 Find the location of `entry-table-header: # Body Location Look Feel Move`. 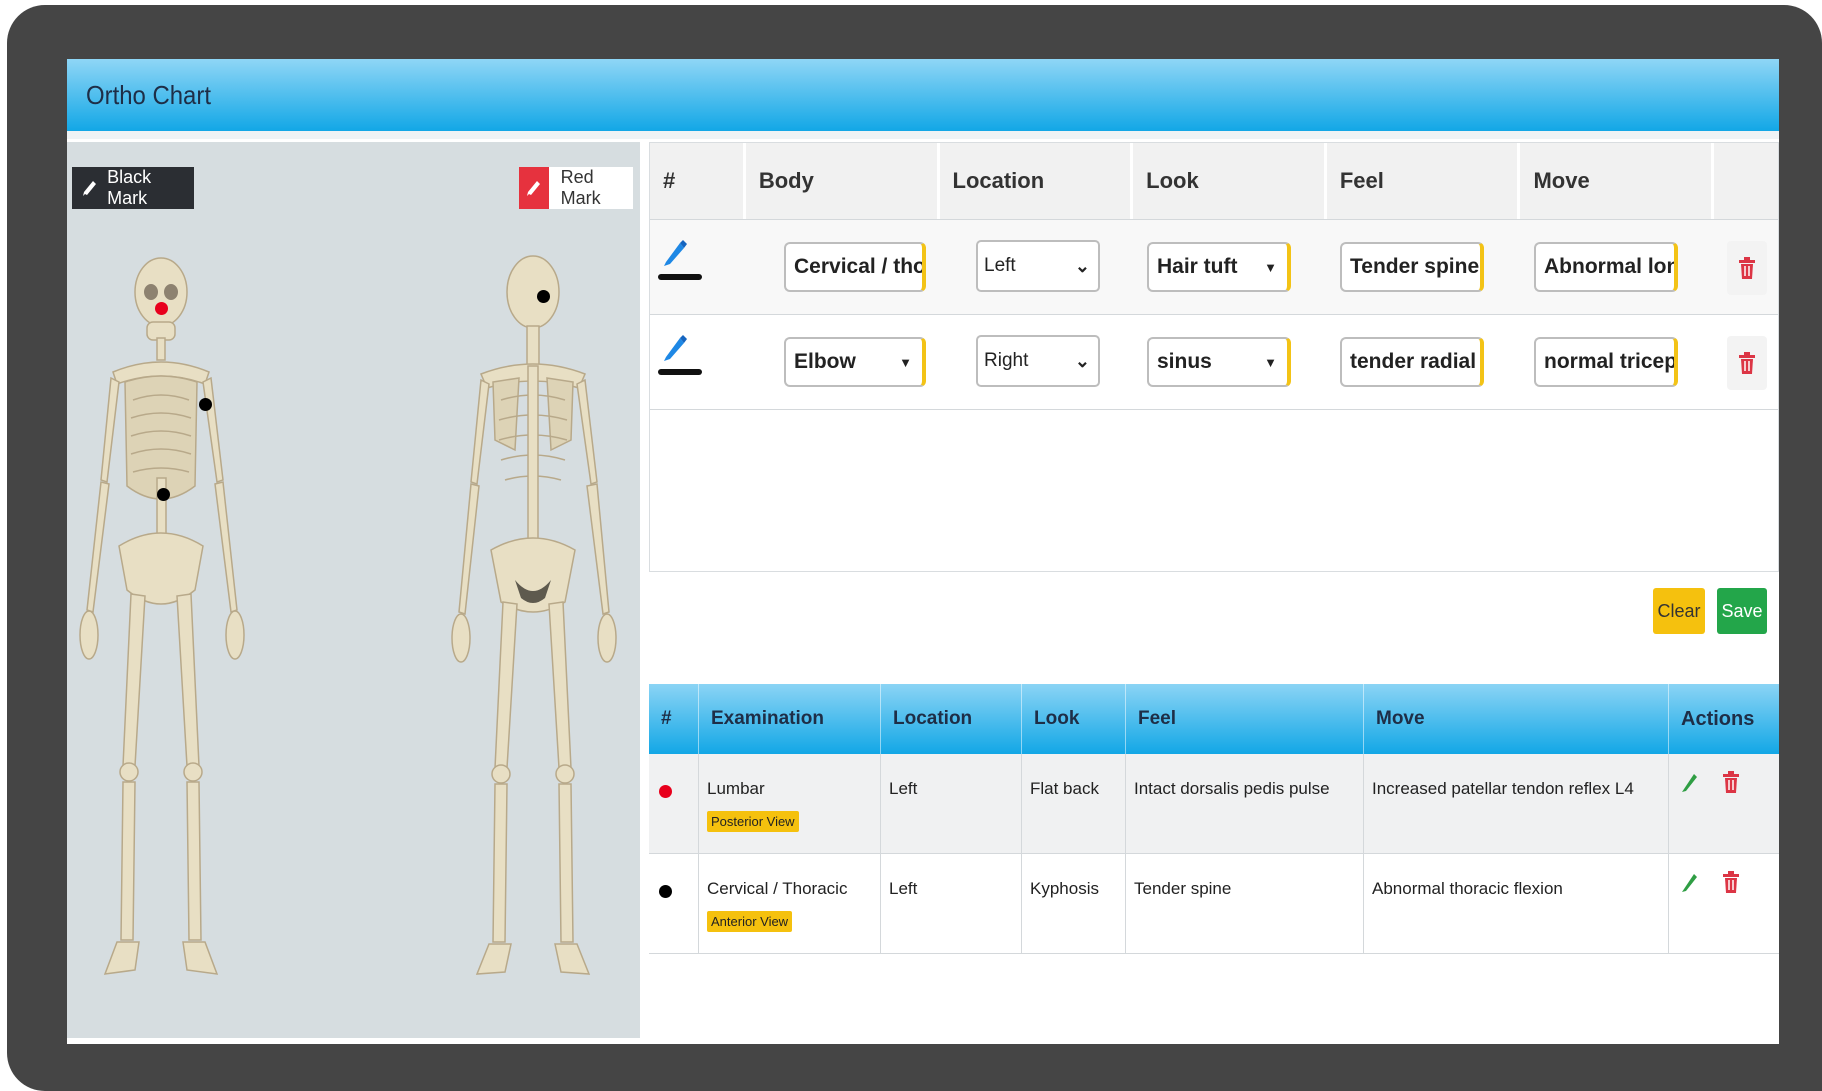

entry-table-header: # Body Location Look Feel Move is located at coordinates (1214, 181).